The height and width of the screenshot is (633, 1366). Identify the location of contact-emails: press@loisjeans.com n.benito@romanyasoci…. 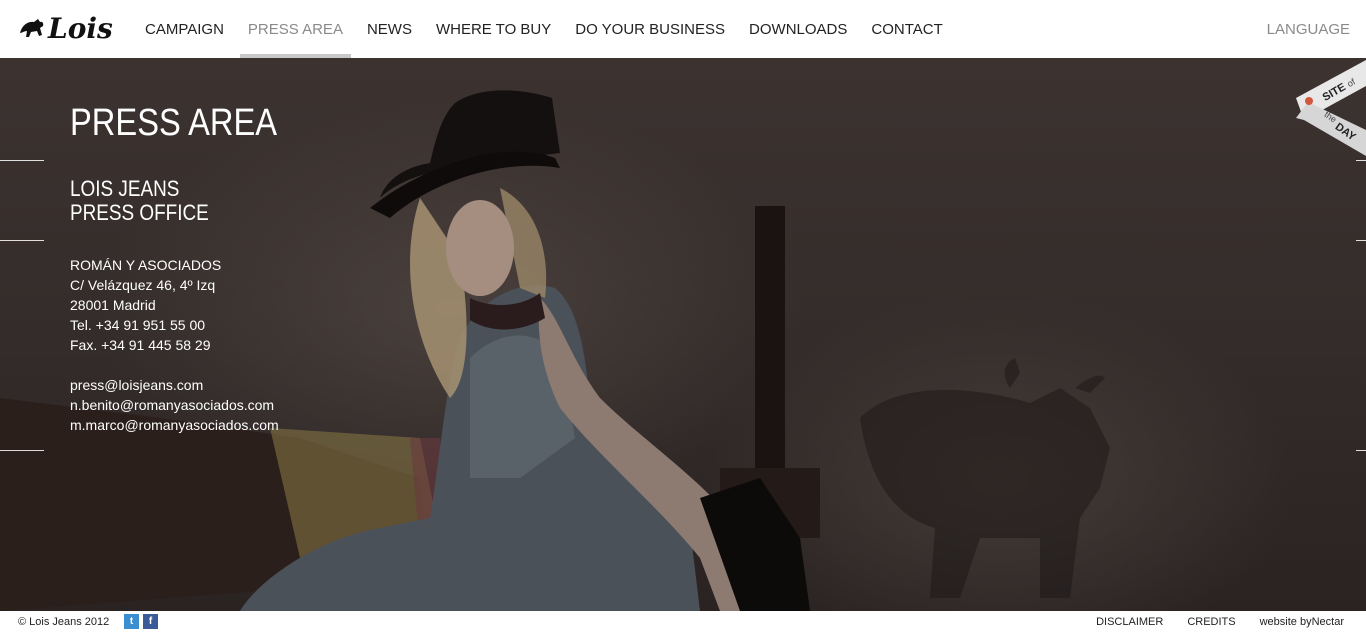
(190, 405).